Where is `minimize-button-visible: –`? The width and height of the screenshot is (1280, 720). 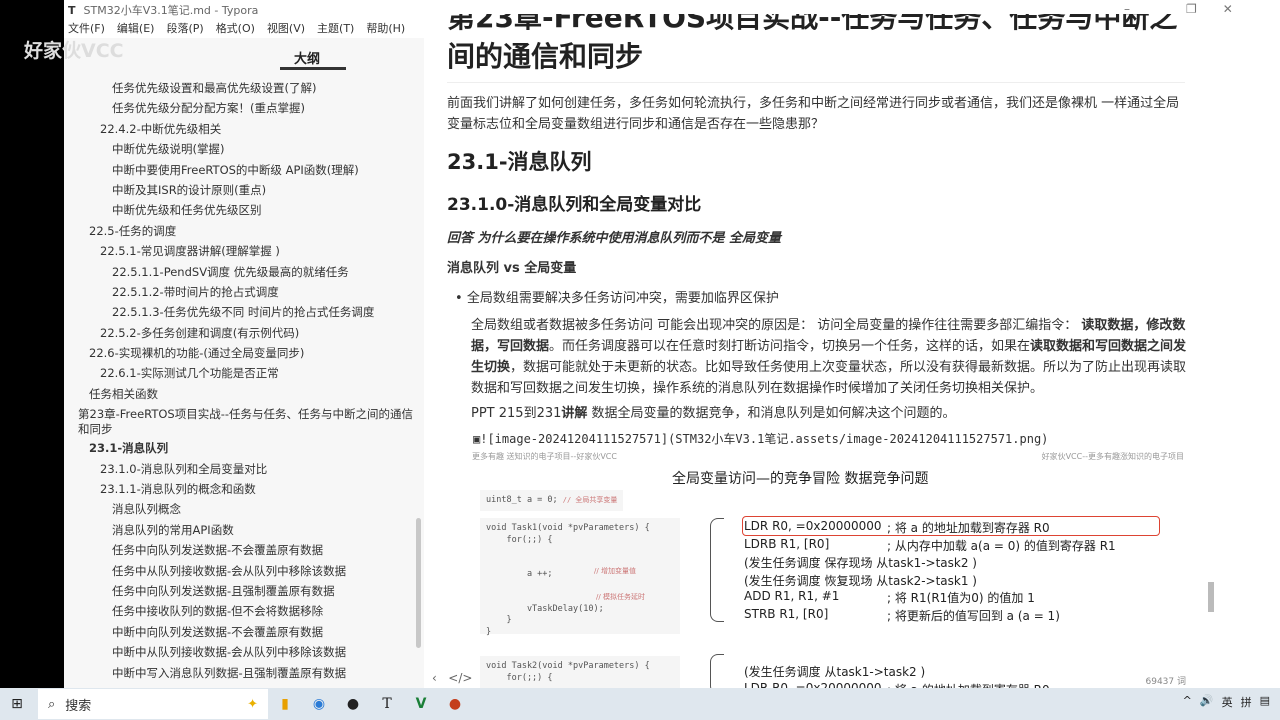 minimize-button-visible: – is located at coordinates (1127, 9).